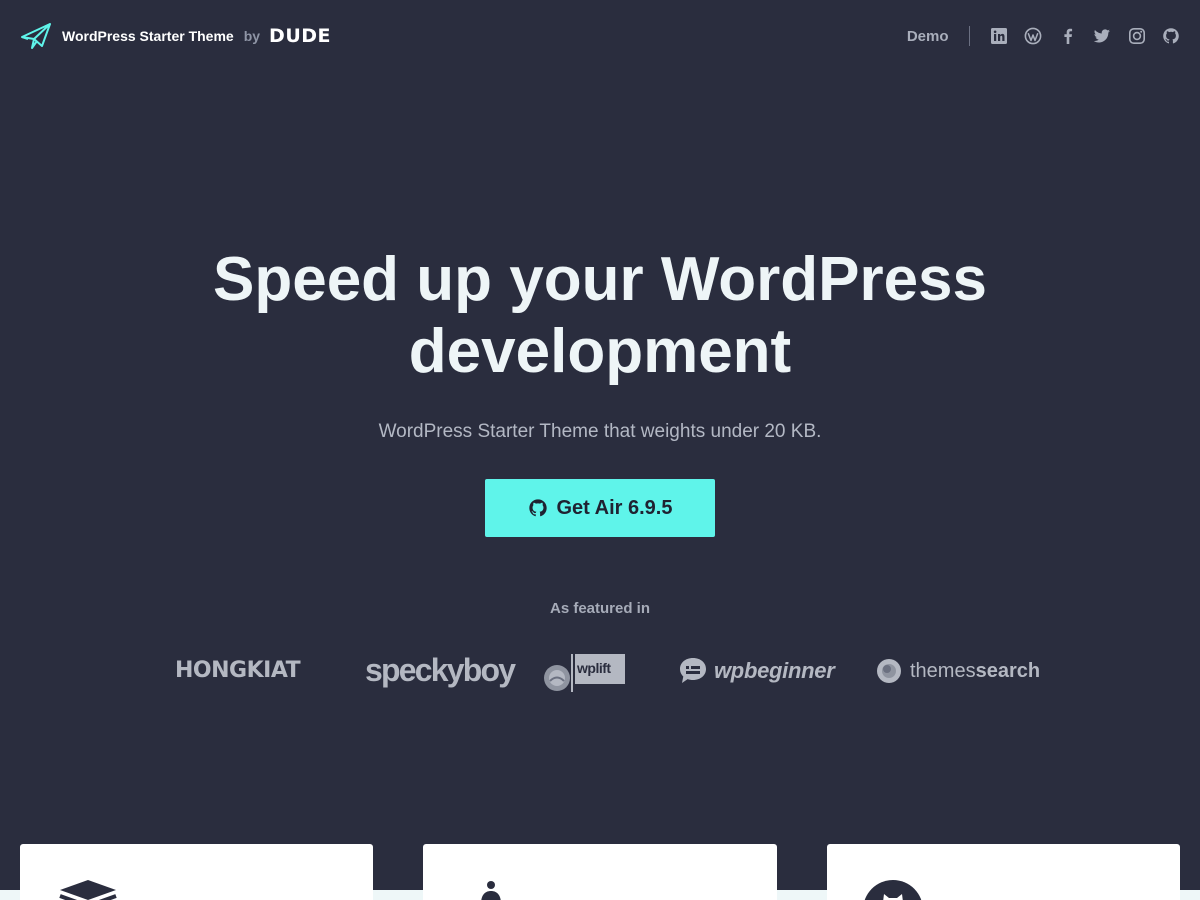  I want to click on site-header: WordPress Starter Theme by DUDE Demo, so click(600, 36).